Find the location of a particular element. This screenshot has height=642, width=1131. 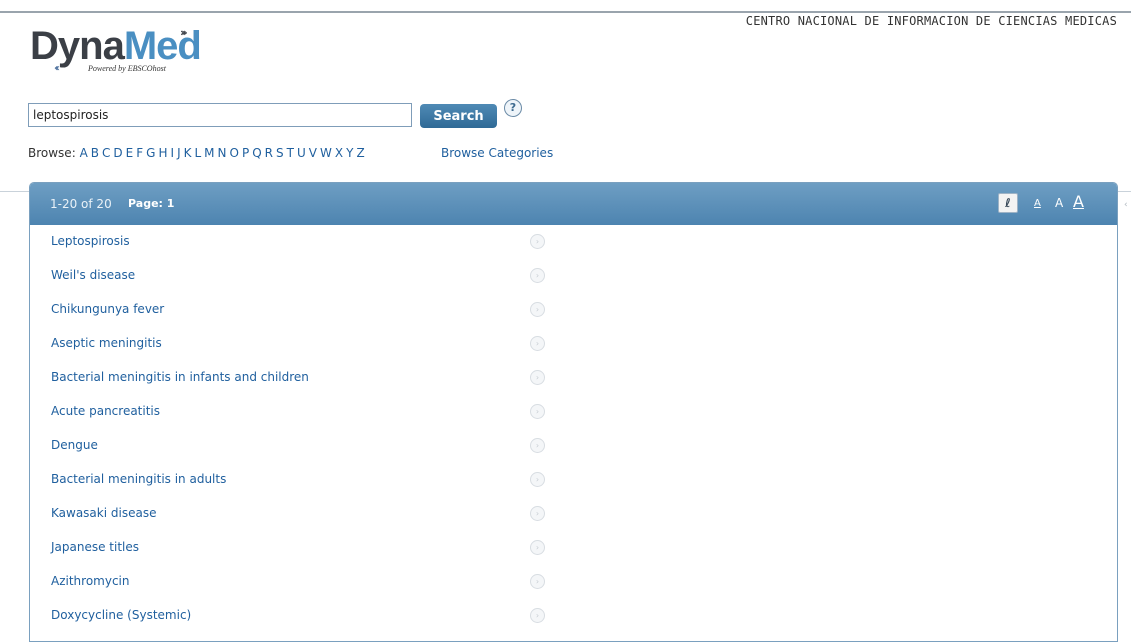

browse-letter-d: D is located at coordinates (117, 153).